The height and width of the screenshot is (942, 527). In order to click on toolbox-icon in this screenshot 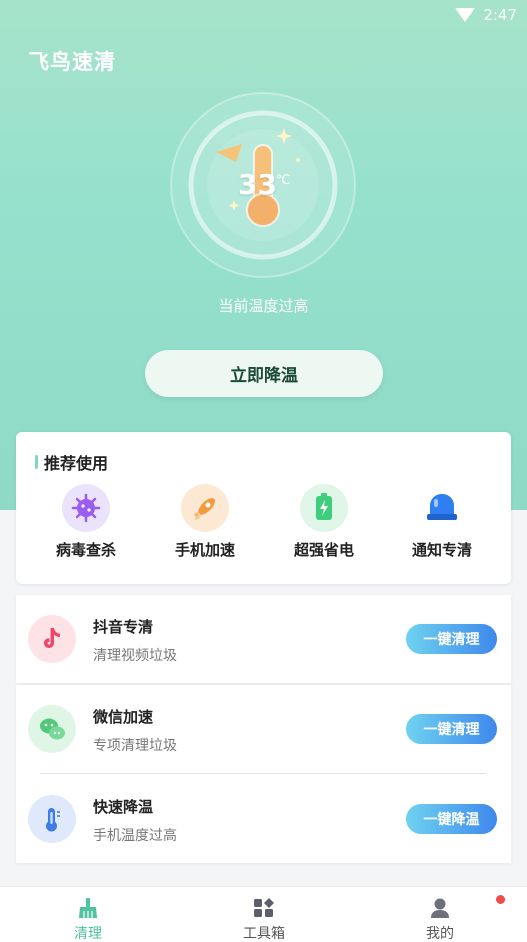, I will do `click(264, 908)`.